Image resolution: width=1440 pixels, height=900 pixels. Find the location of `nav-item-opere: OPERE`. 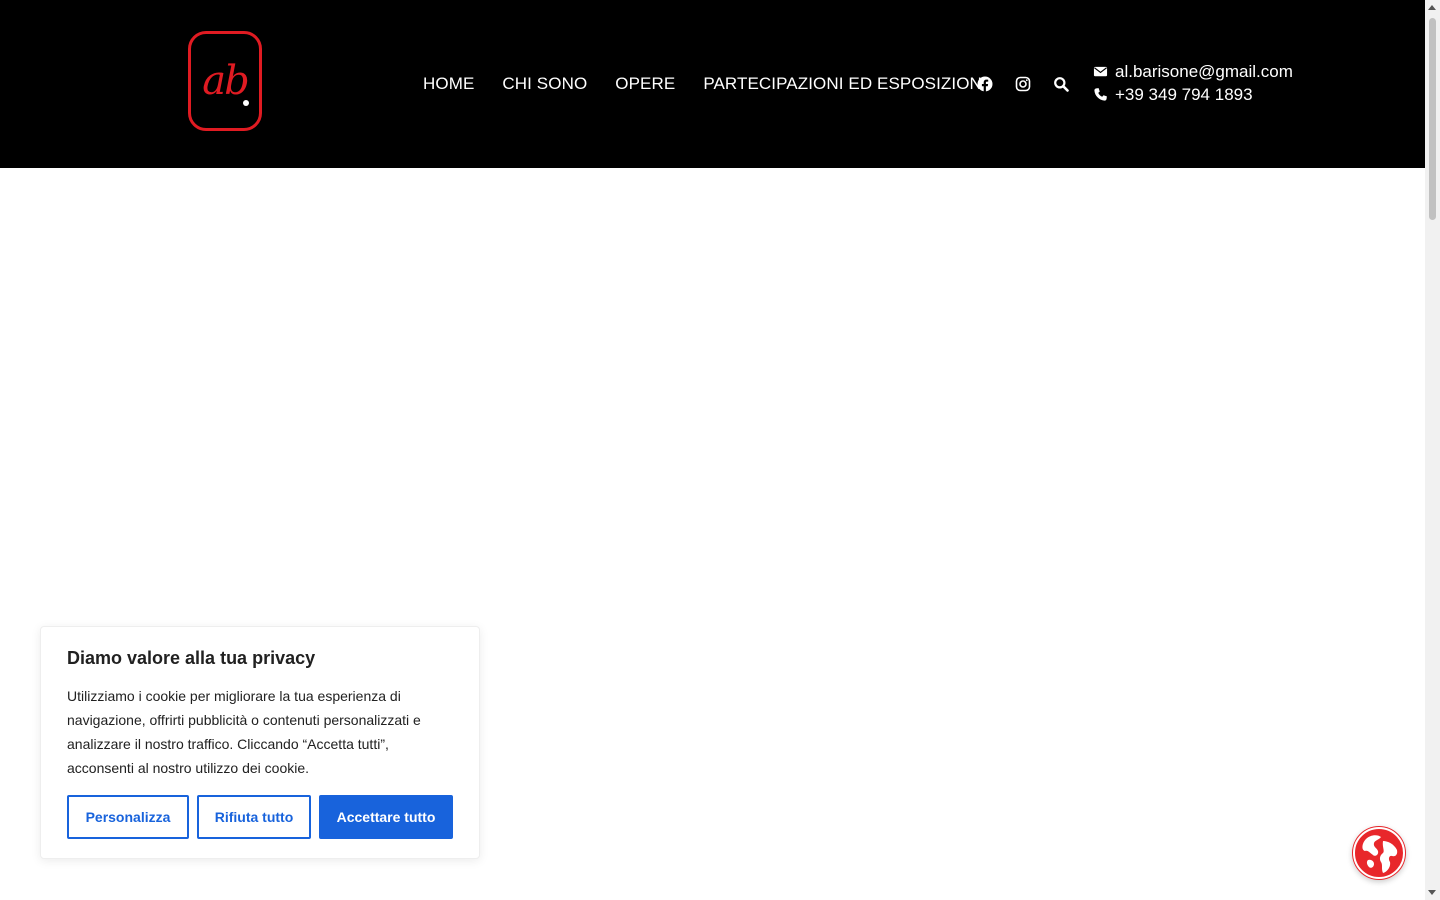

nav-item-opere: OPERE is located at coordinates (645, 84).